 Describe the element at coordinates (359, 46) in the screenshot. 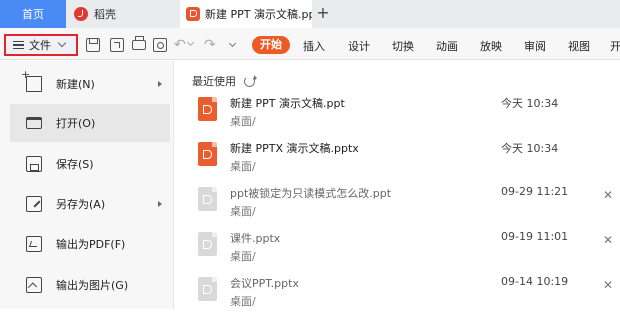

I see `tab-design: 设计` at that location.